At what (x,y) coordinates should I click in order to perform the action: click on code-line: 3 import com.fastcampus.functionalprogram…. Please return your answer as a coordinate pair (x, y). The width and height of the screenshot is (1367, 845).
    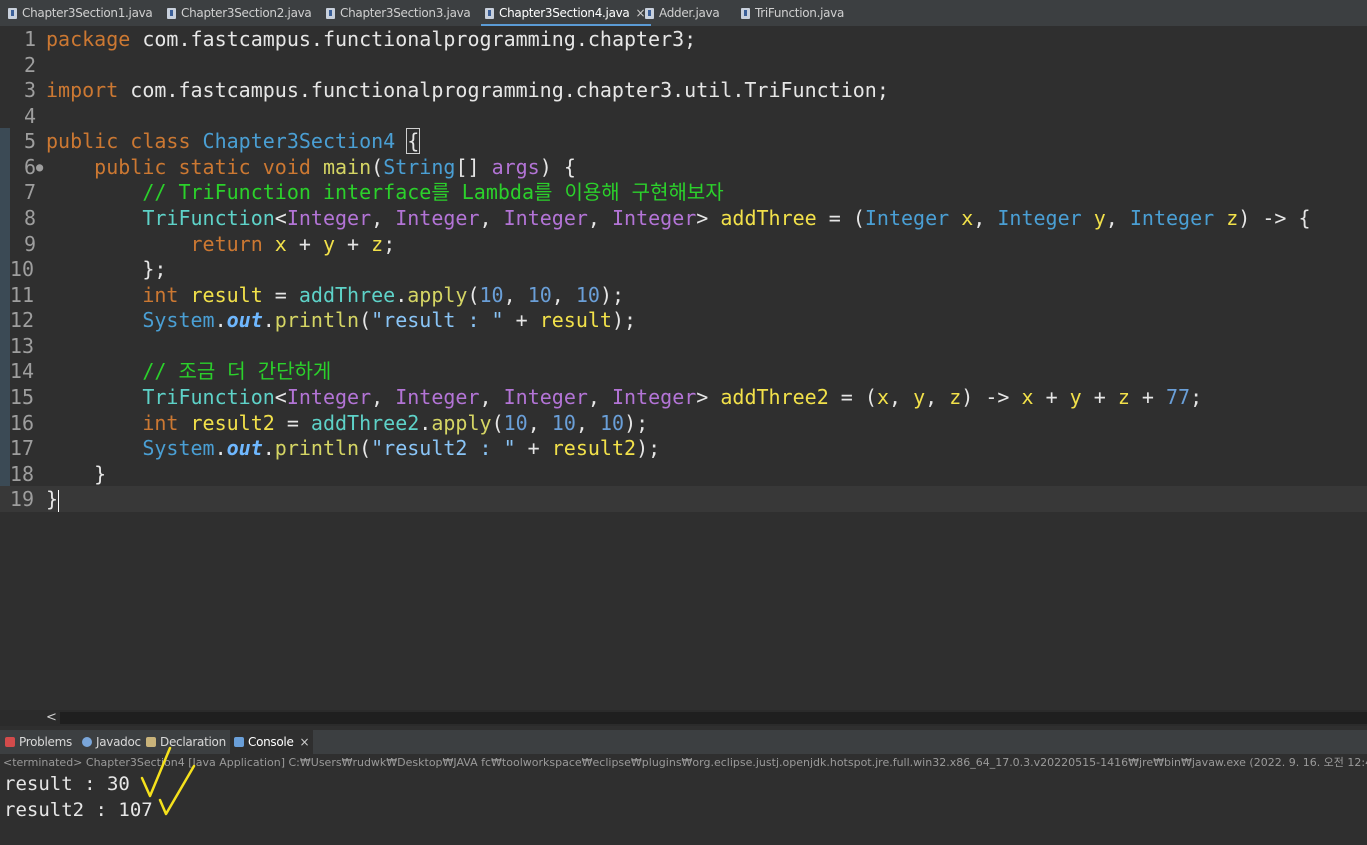
    Looking at the image, I should click on (683, 90).